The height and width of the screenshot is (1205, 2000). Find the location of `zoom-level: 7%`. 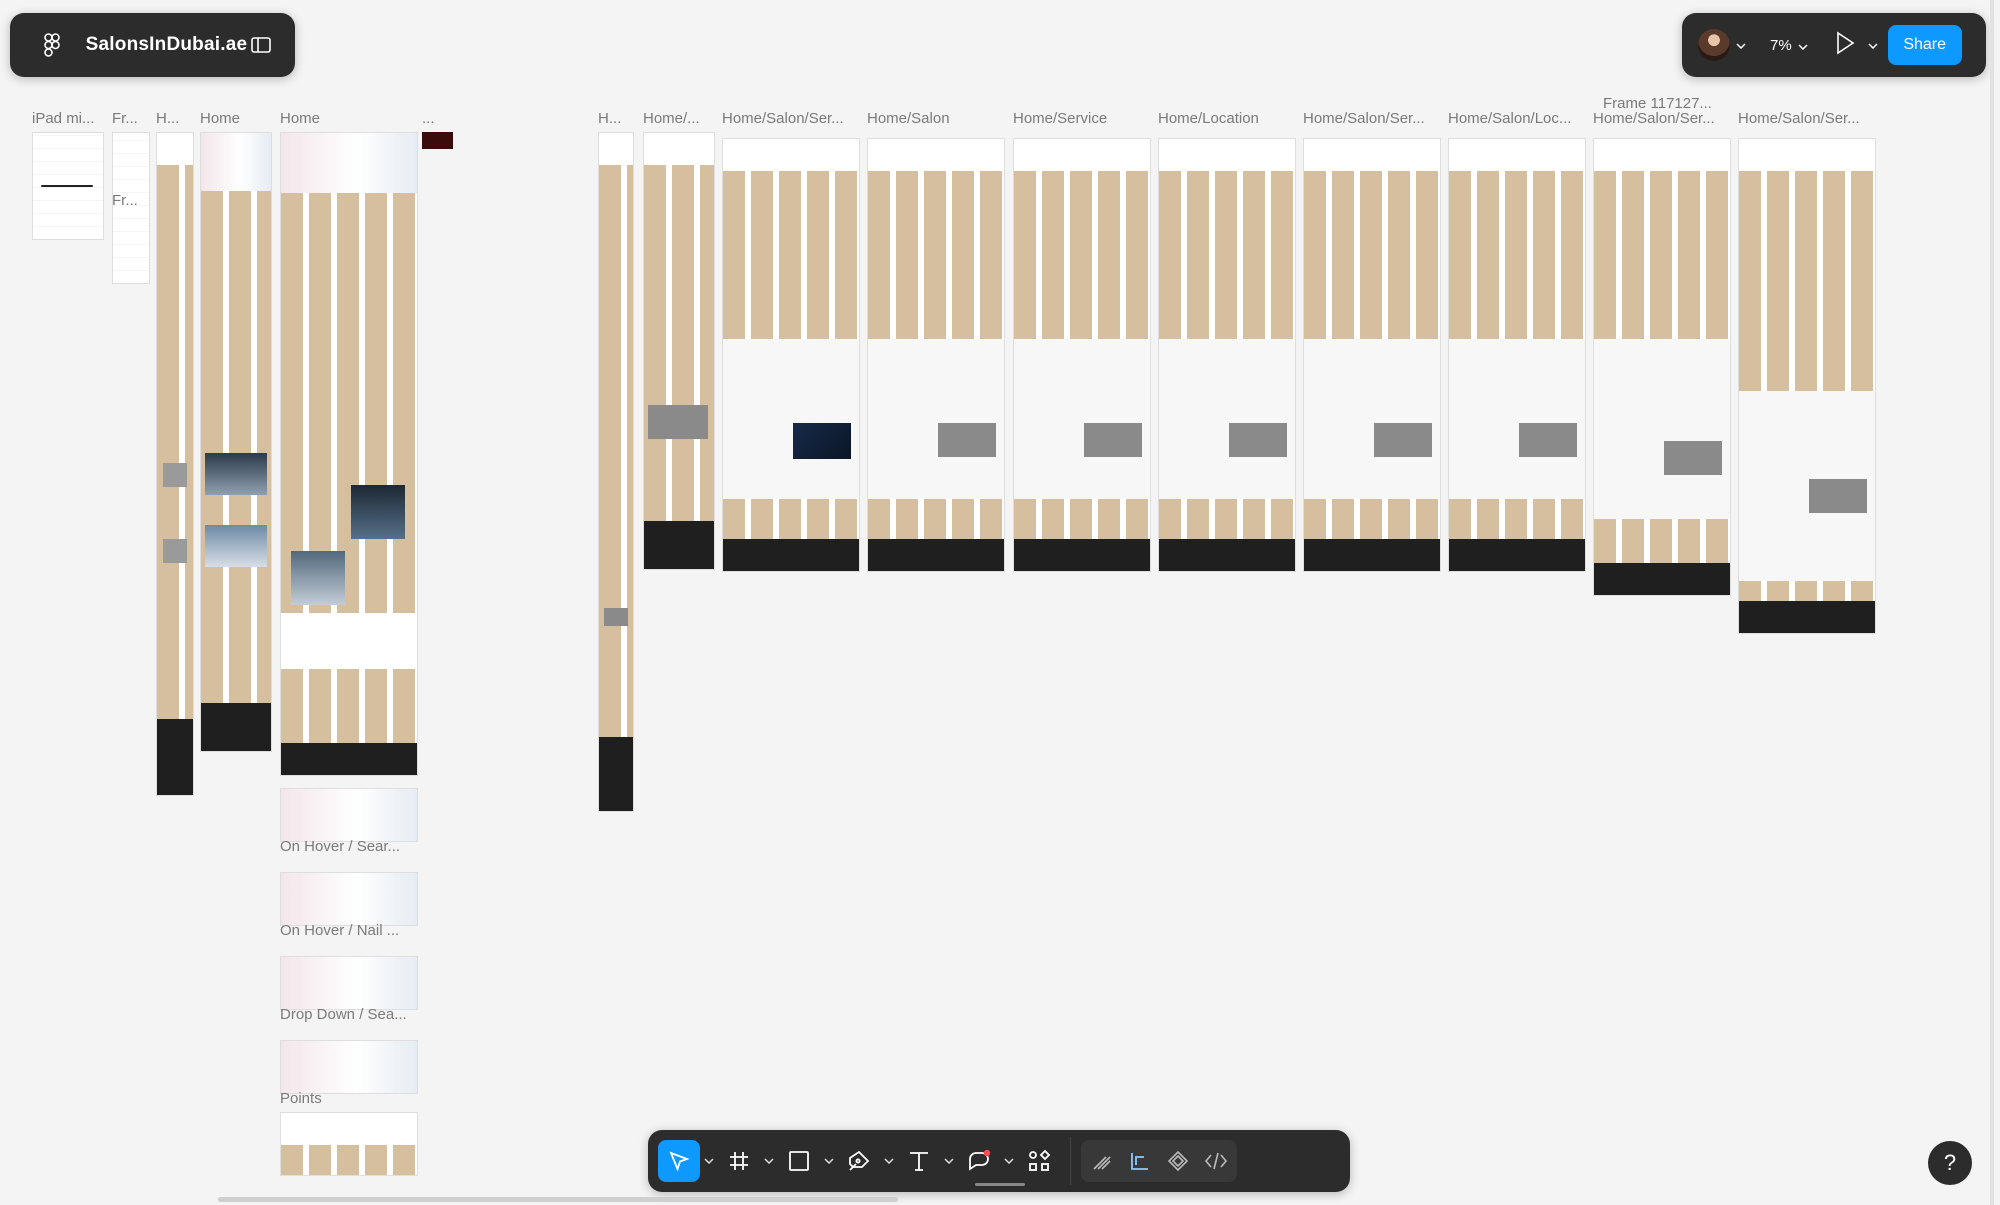

zoom-level: 7% is located at coordinates (1781, 45).